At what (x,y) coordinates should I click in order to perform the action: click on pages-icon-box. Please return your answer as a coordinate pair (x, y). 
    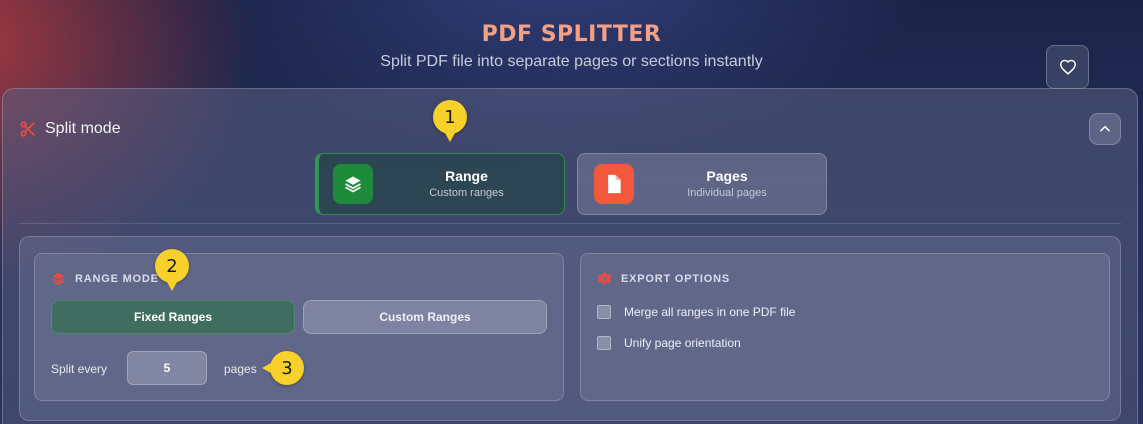
    Looking at the image, I should click on (614, 184).